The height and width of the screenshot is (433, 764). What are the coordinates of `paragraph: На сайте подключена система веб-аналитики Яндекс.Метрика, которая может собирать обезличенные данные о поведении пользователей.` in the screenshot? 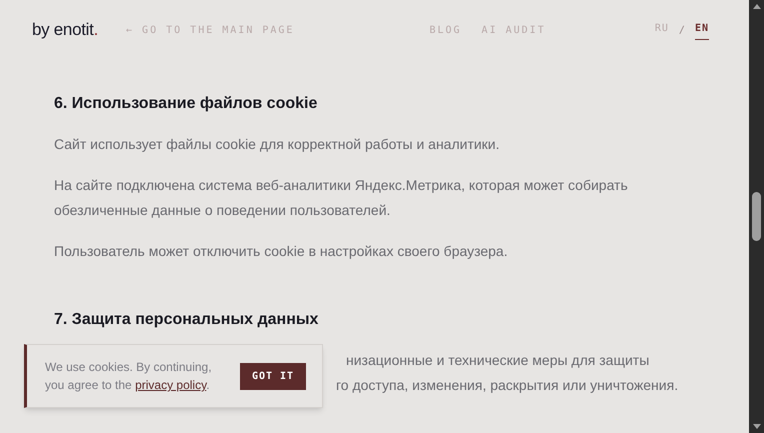 It's located at (341, 198).